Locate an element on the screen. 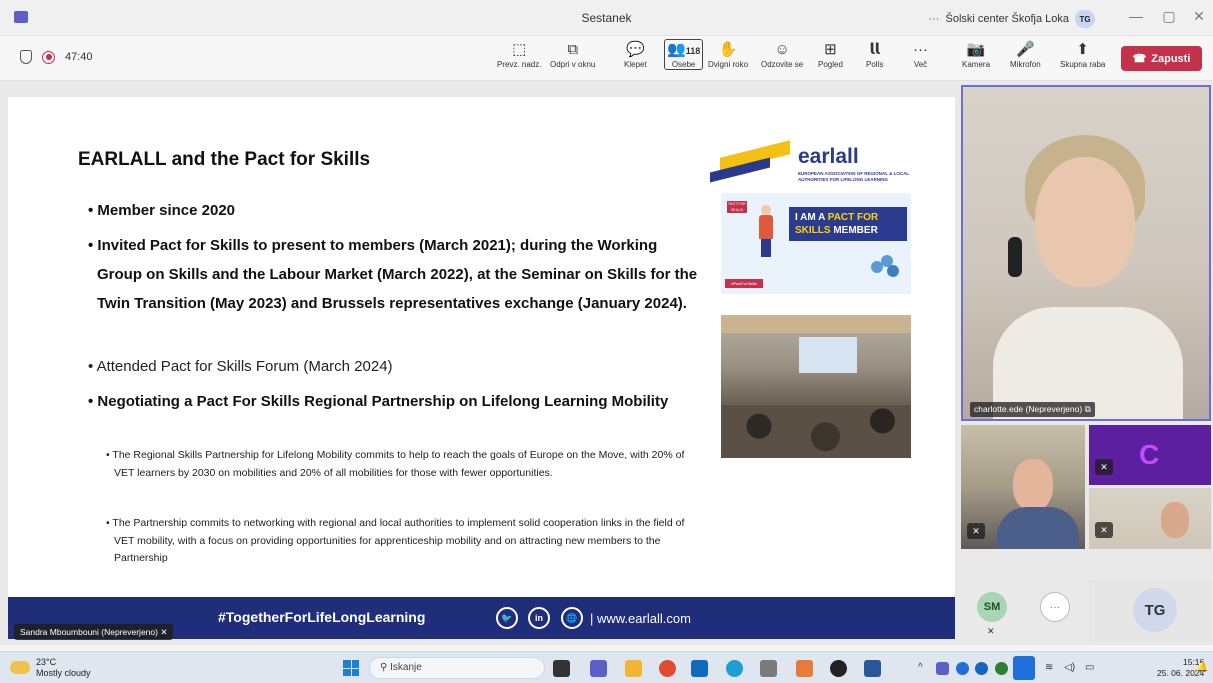  camera-button: 📷 Kamera is located at coordinates (976, 54).